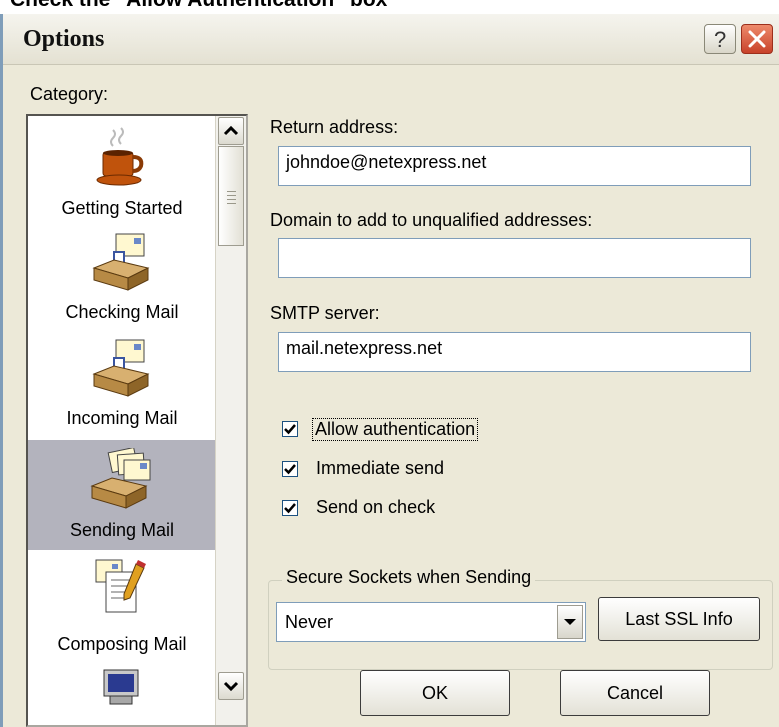 The width and height of the screenshot is (779, 727). Describe the element at coordinates (122, 530) in the screenshot. I see `category-label-sending-mail: Sending Mail` at that location.